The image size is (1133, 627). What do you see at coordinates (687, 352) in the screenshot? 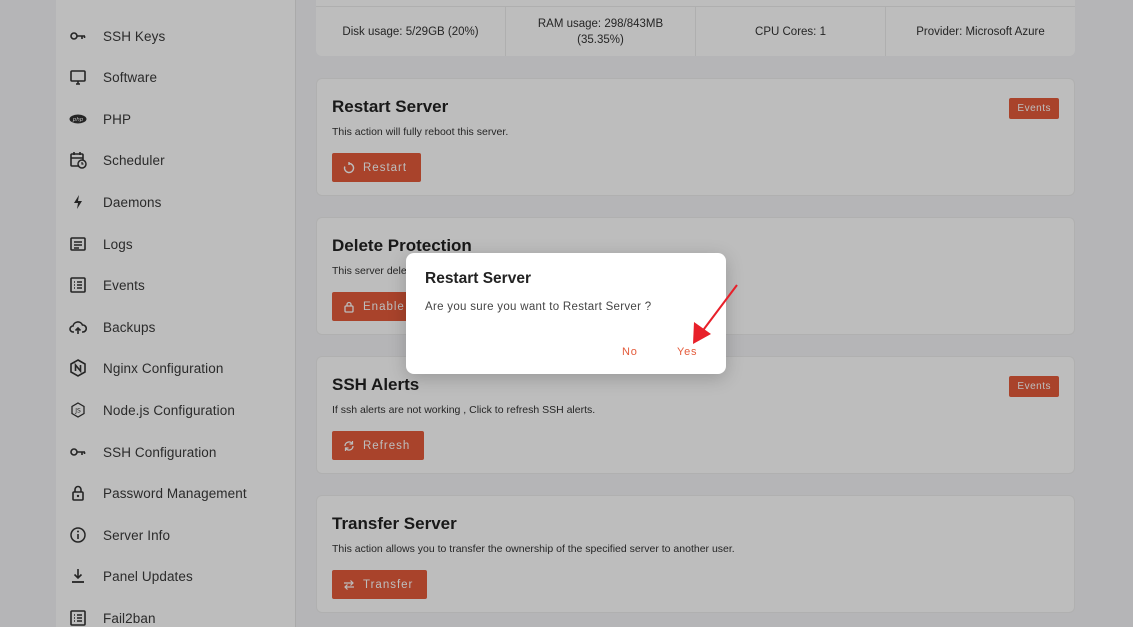
I see `yes-button: Yes` at bounding box center [687, 352].